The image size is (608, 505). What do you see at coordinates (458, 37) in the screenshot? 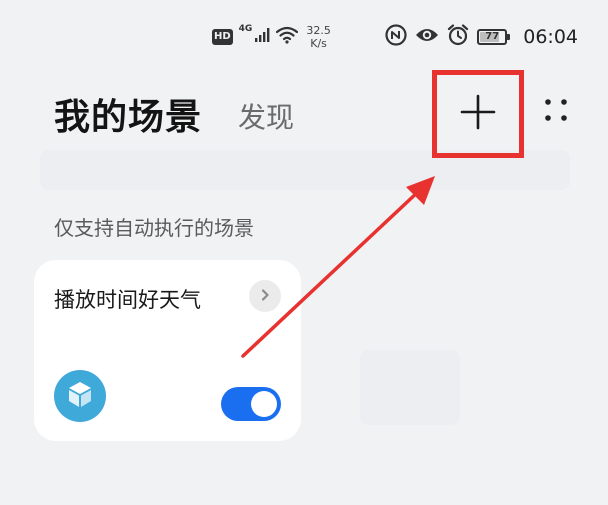
I see `alarm-icon` at bounding box center [458, 37].